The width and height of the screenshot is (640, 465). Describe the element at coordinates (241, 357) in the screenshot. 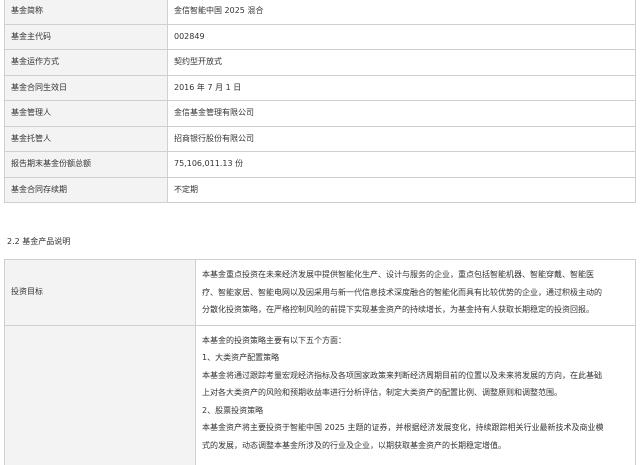

I see `text-line: 1、大类资产配置策略` at that location.